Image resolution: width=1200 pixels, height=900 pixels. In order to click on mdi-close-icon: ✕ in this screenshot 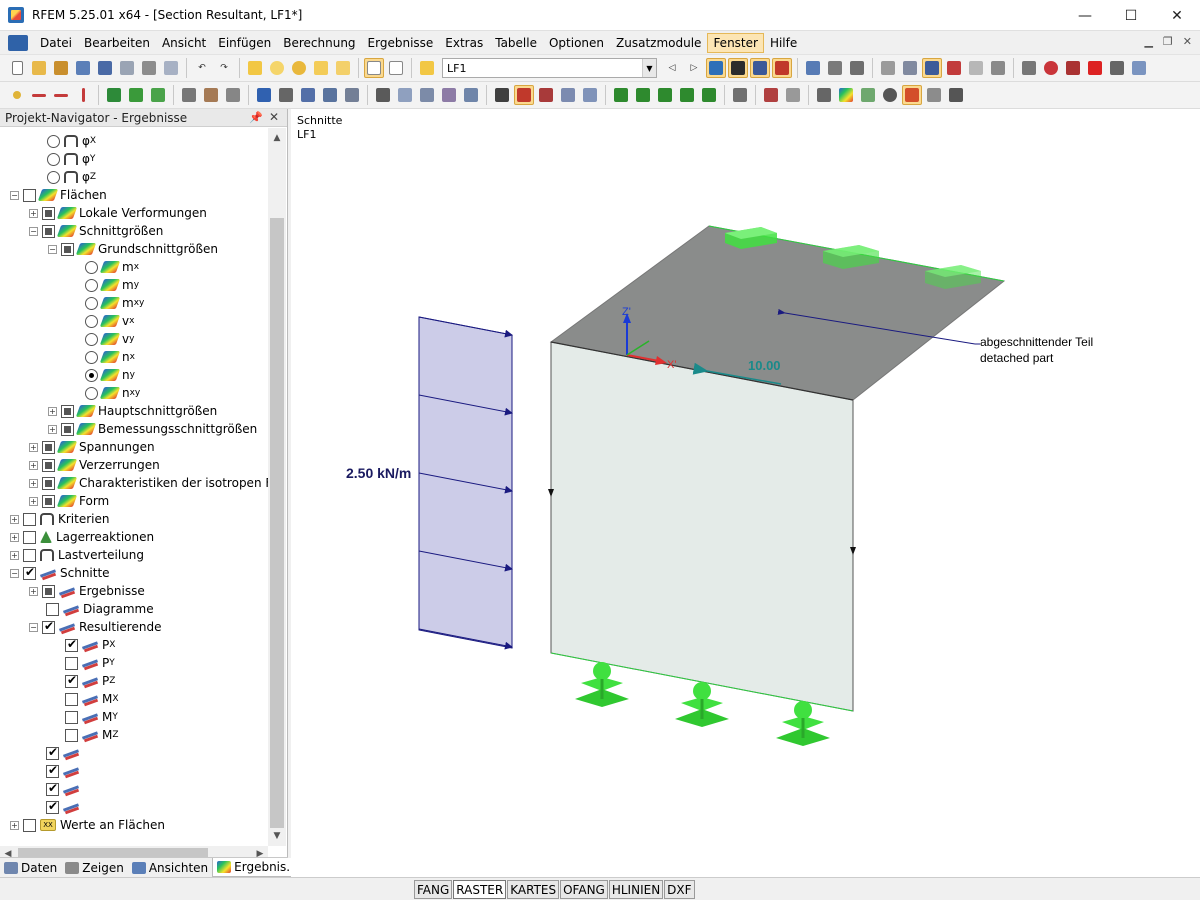, I will do `click(1187, 41)`.